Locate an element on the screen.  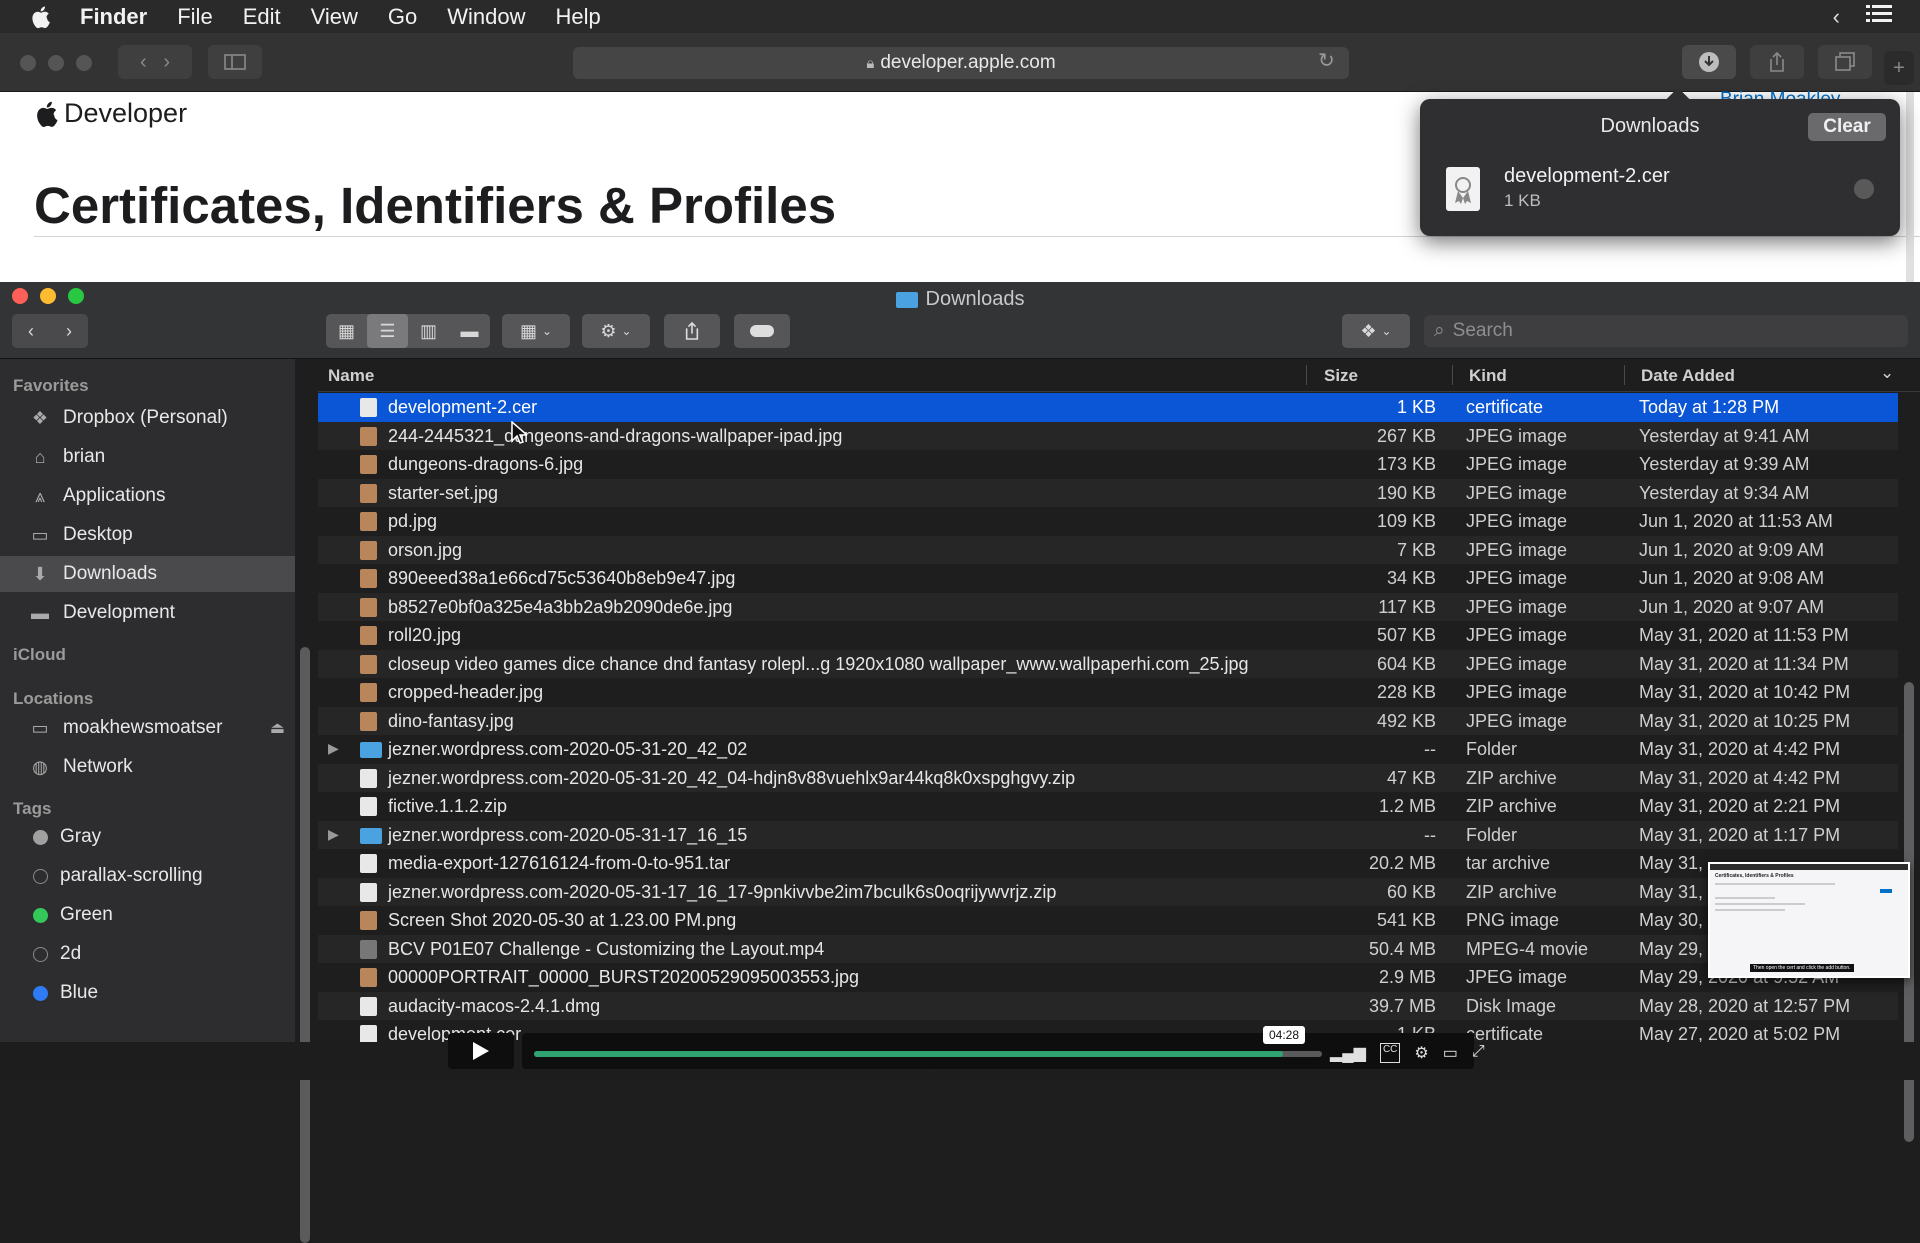
sidebar-item-dropbox: ❖ Dropbox (Personal) is located at coordinates (147, 418).